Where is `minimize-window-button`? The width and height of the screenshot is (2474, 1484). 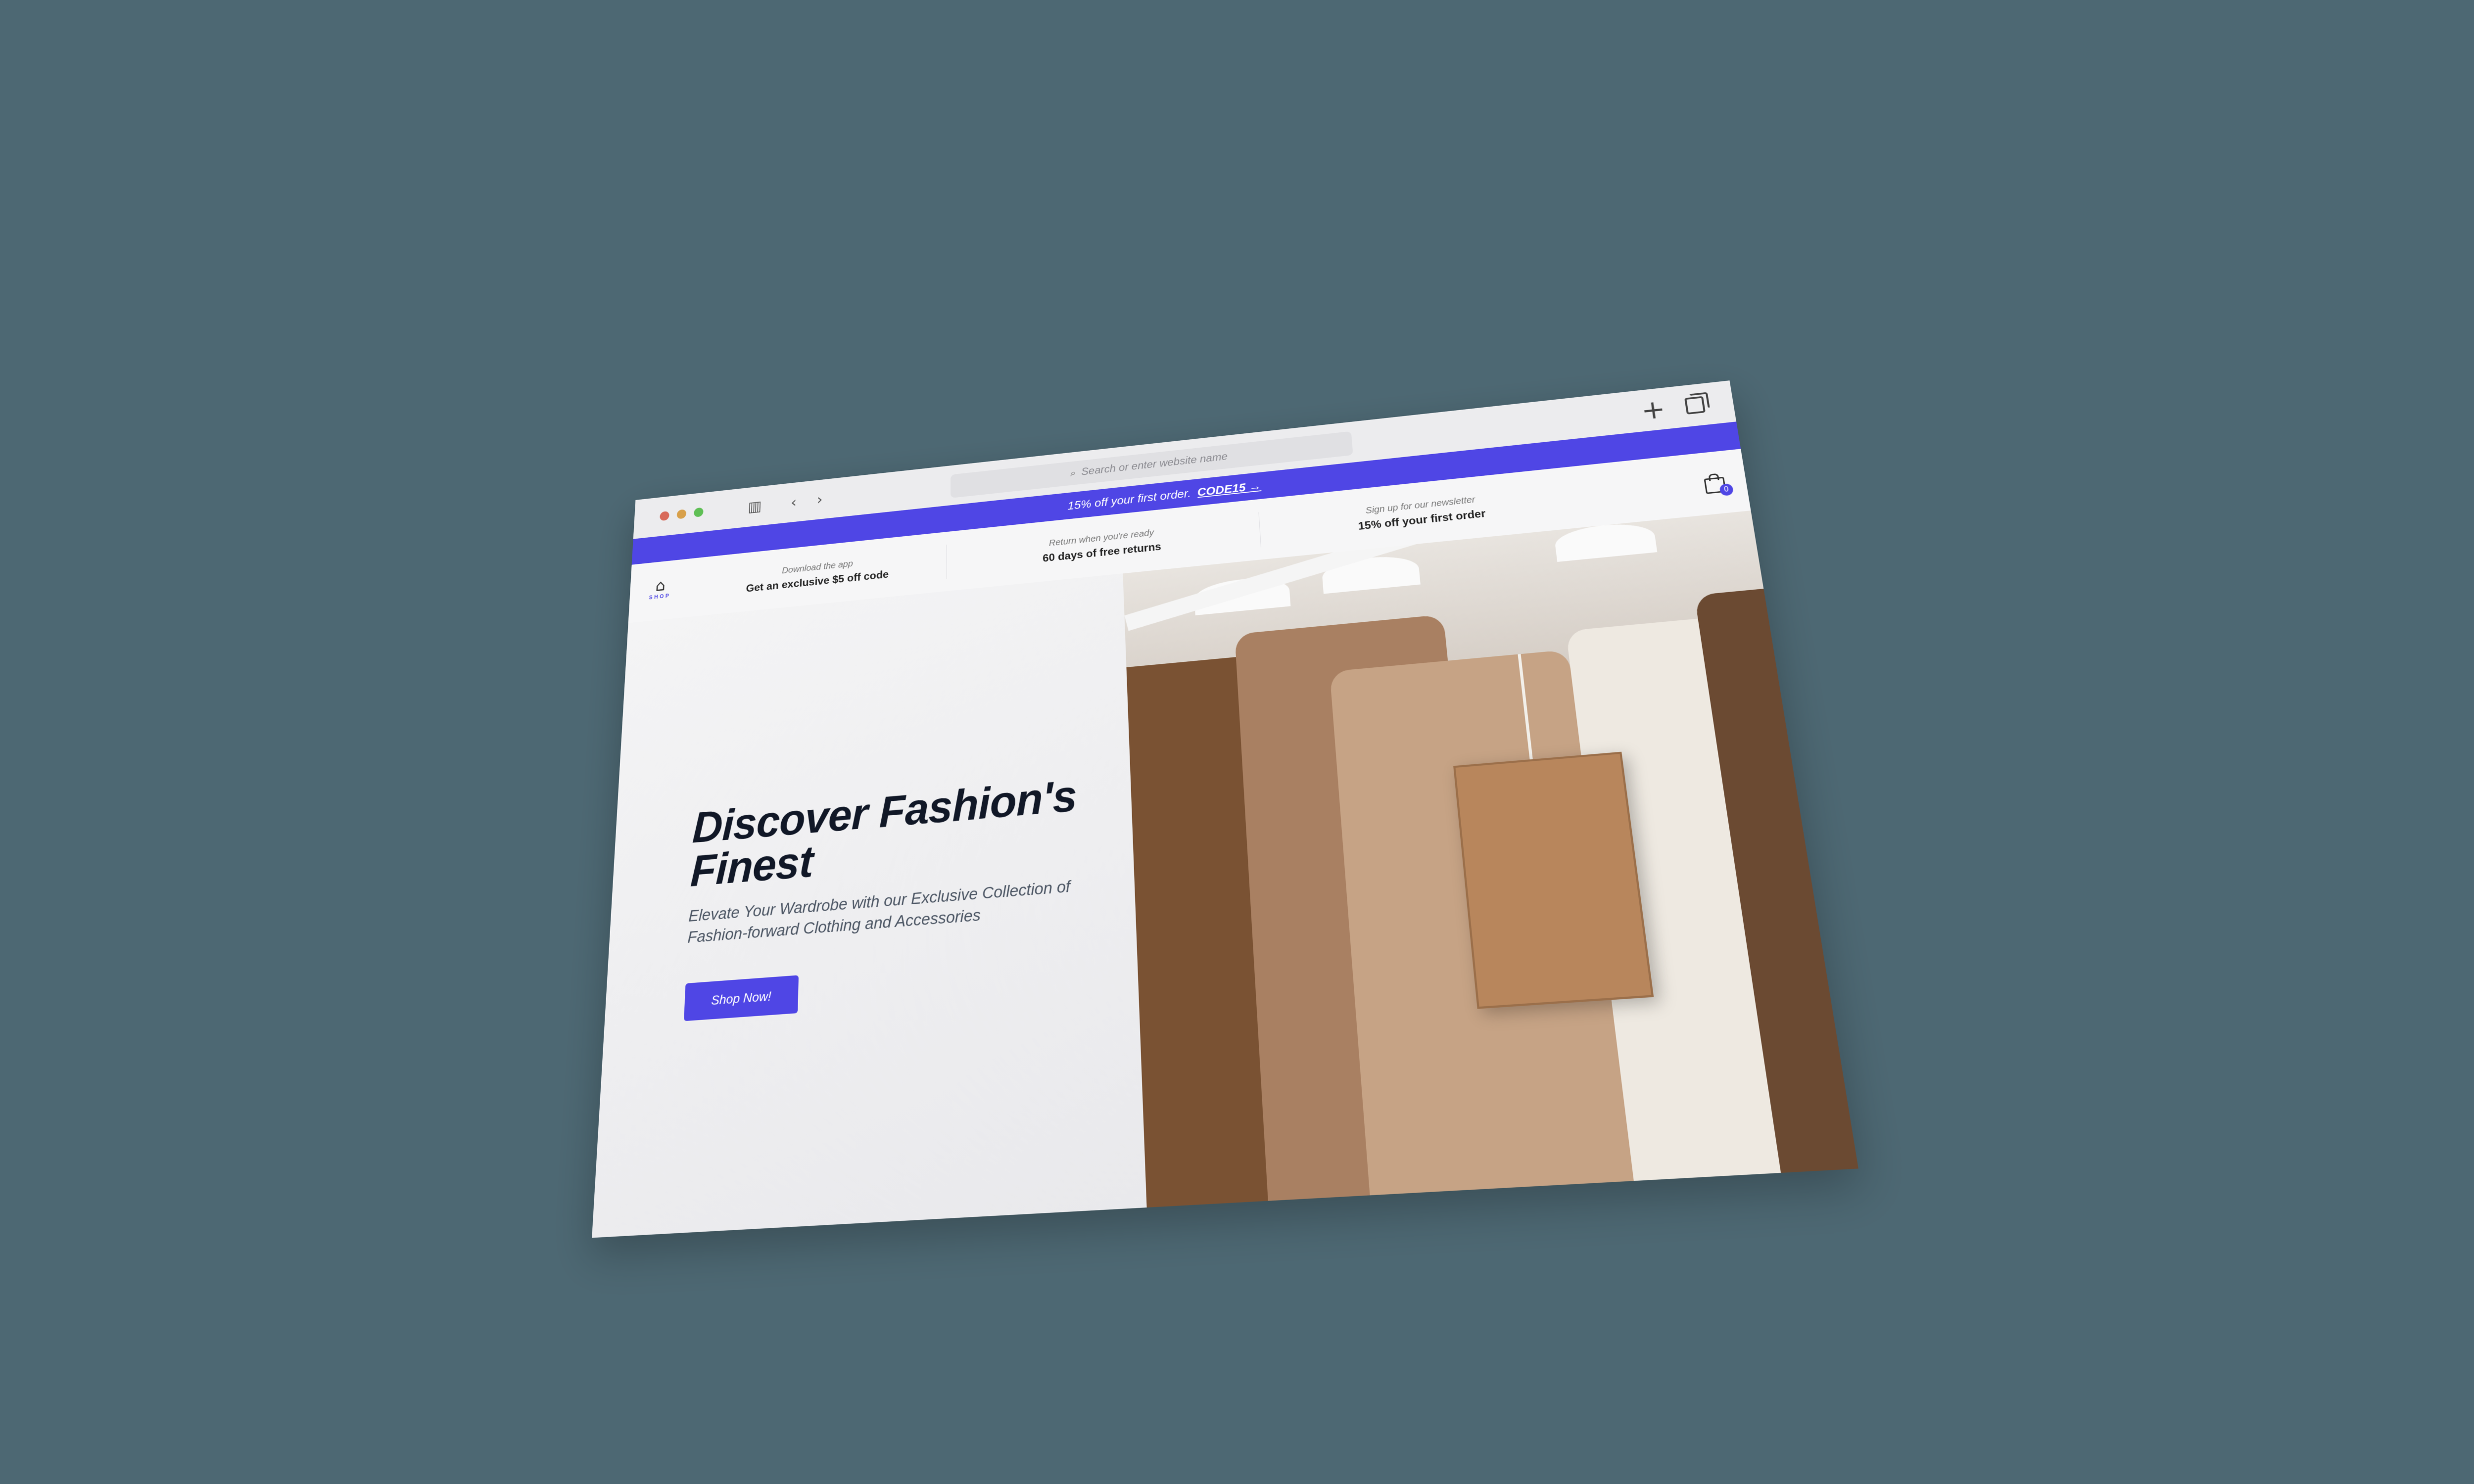 minimize-window-button is located at coordinates (682, 514).